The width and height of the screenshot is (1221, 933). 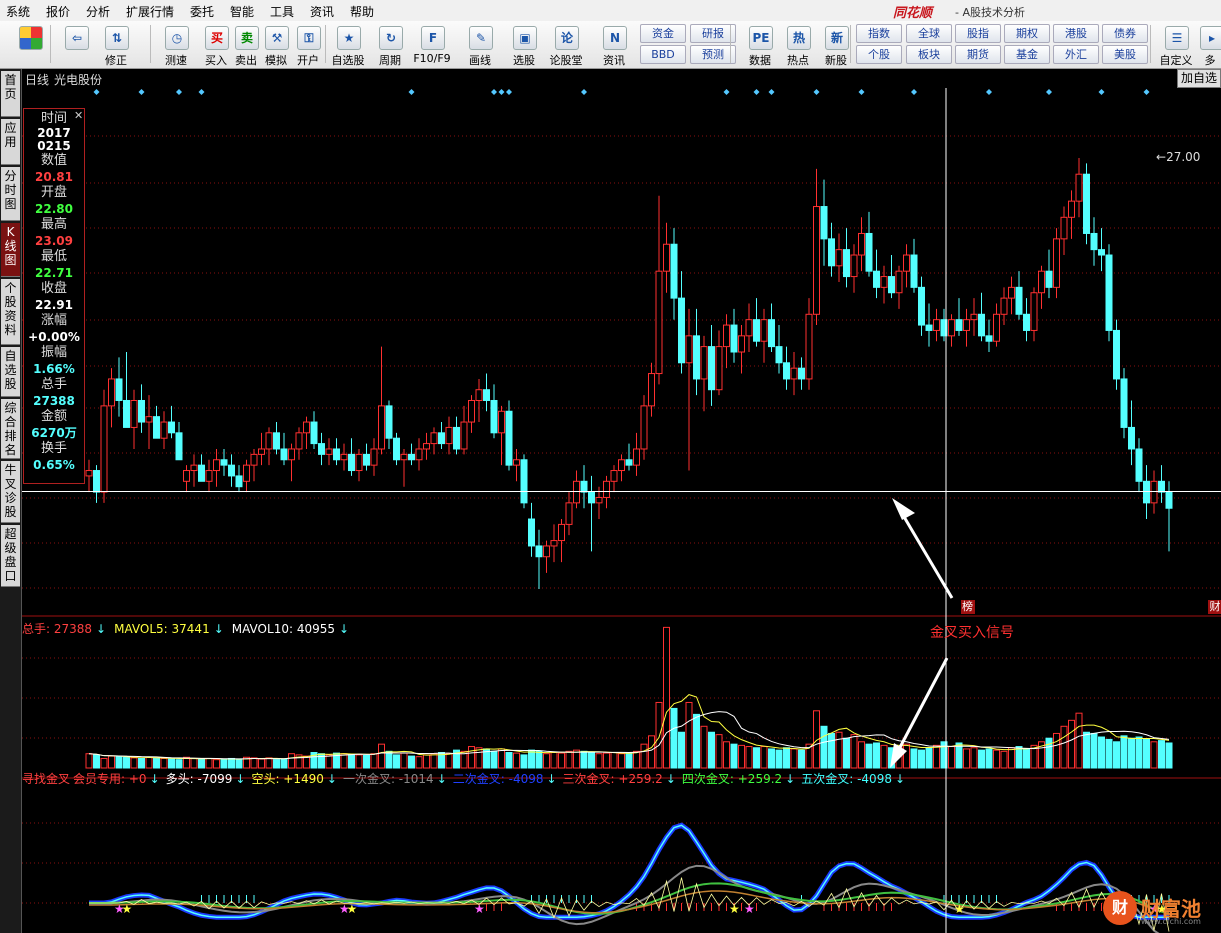 What do you see at coordinates (913, 13) in the screenshot?
I see `brand-logo: 同花顺` at bounding box center [913, 13].